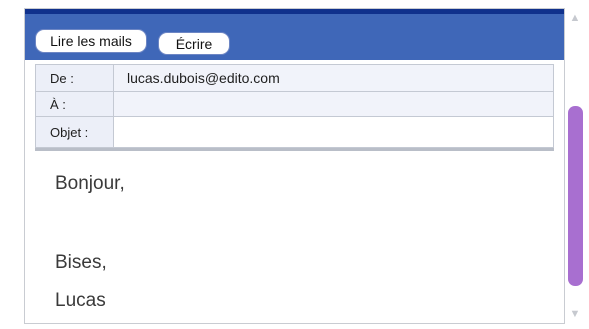 This screenshot has height=329, width=589. I want to click on to-row: À :, so click(294, 104).